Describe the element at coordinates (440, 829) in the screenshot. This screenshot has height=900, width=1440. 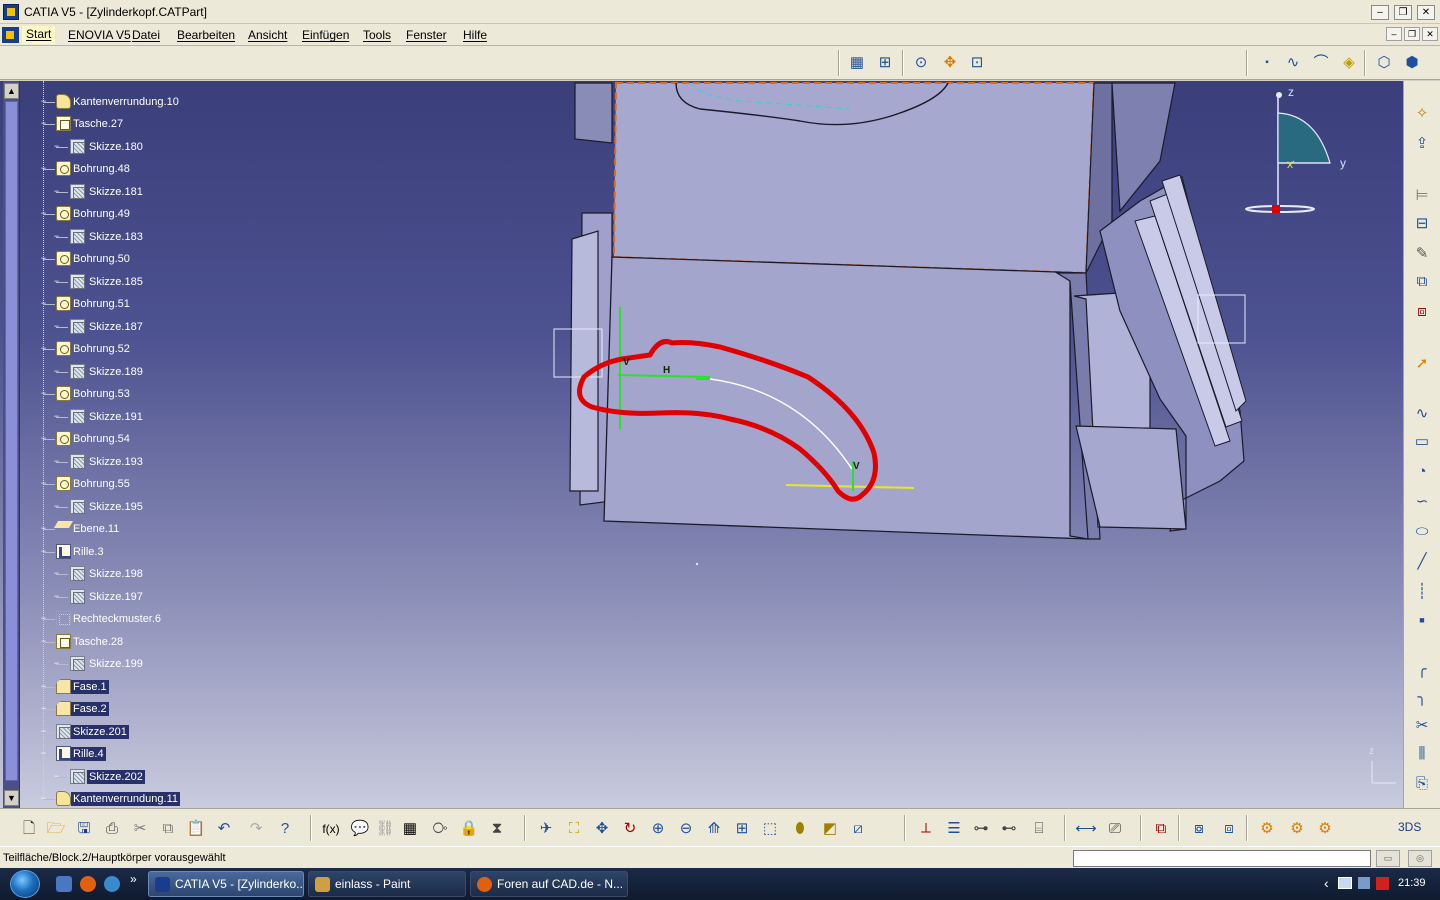
I see `knowledge-icon: ⧂` at that location.